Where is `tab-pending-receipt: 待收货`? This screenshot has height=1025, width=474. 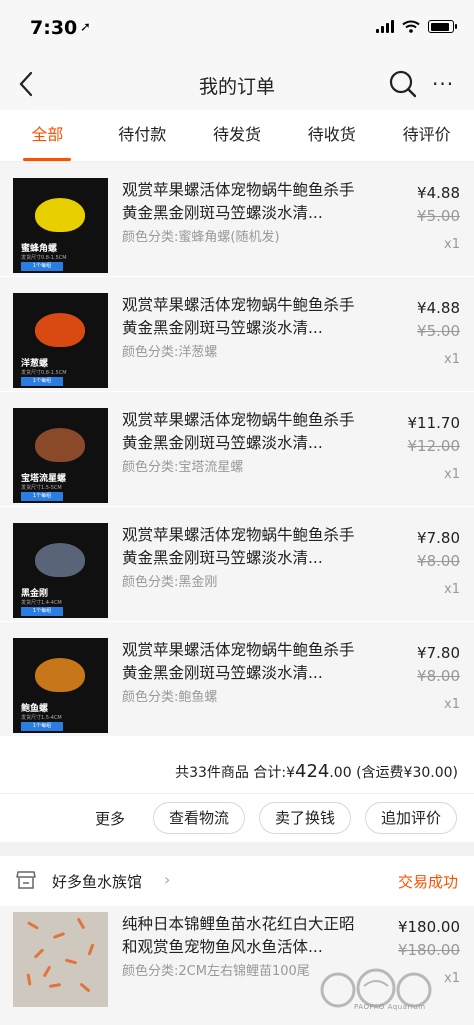
tab-pending-receipt: 待收货 is located at coordinates (331, 135).